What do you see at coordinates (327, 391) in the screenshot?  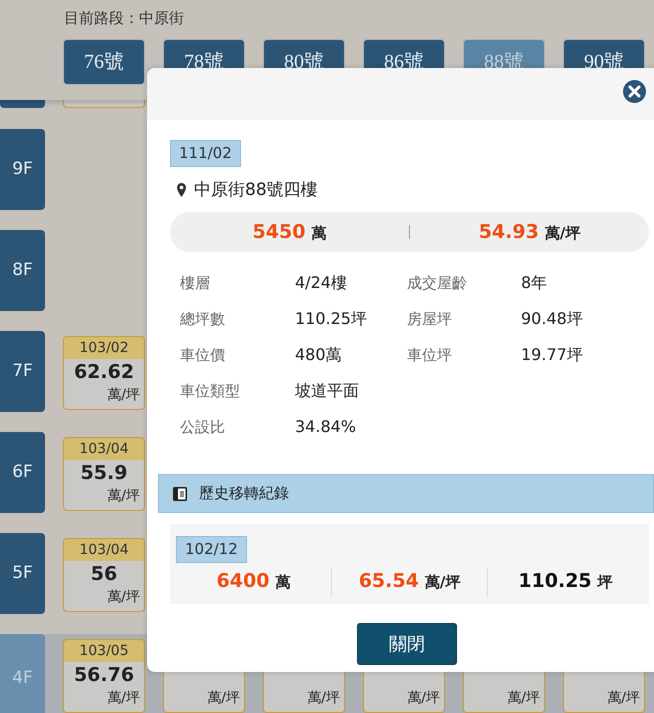 I see `detail-value: 坡道平面` at bounding box center [327, 391].